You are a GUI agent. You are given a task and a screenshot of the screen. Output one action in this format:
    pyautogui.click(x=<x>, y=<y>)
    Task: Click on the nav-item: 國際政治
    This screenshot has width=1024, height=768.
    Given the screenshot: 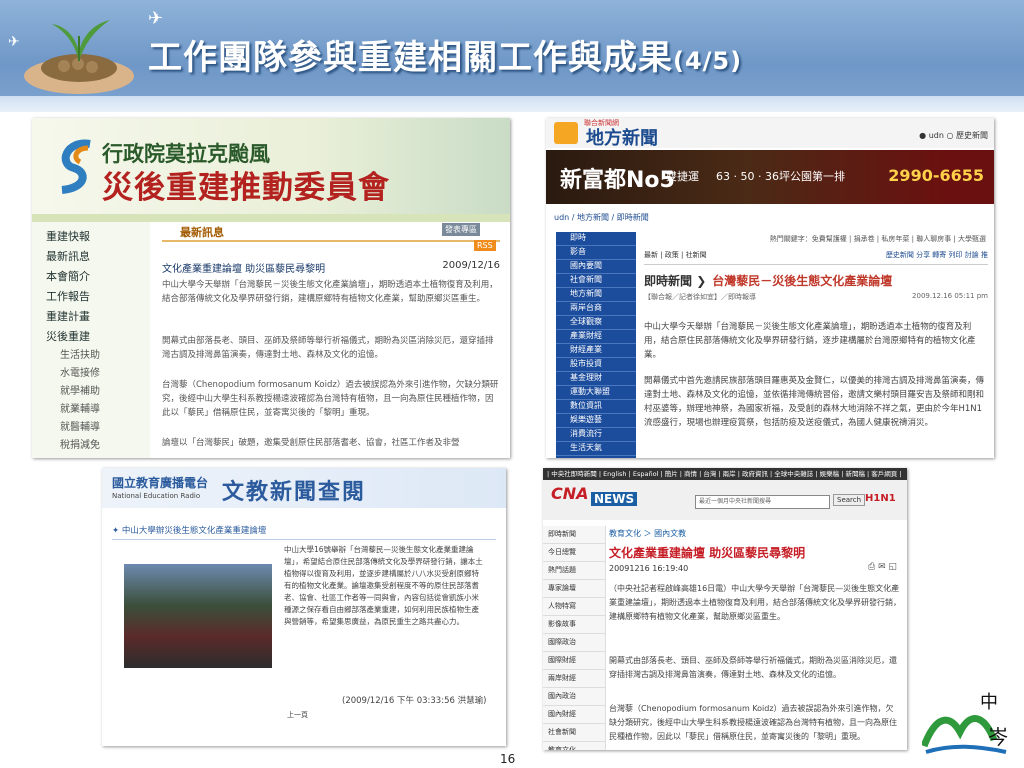 What is the action you would take?
    pyautogui.click(x=574, y=643)
    